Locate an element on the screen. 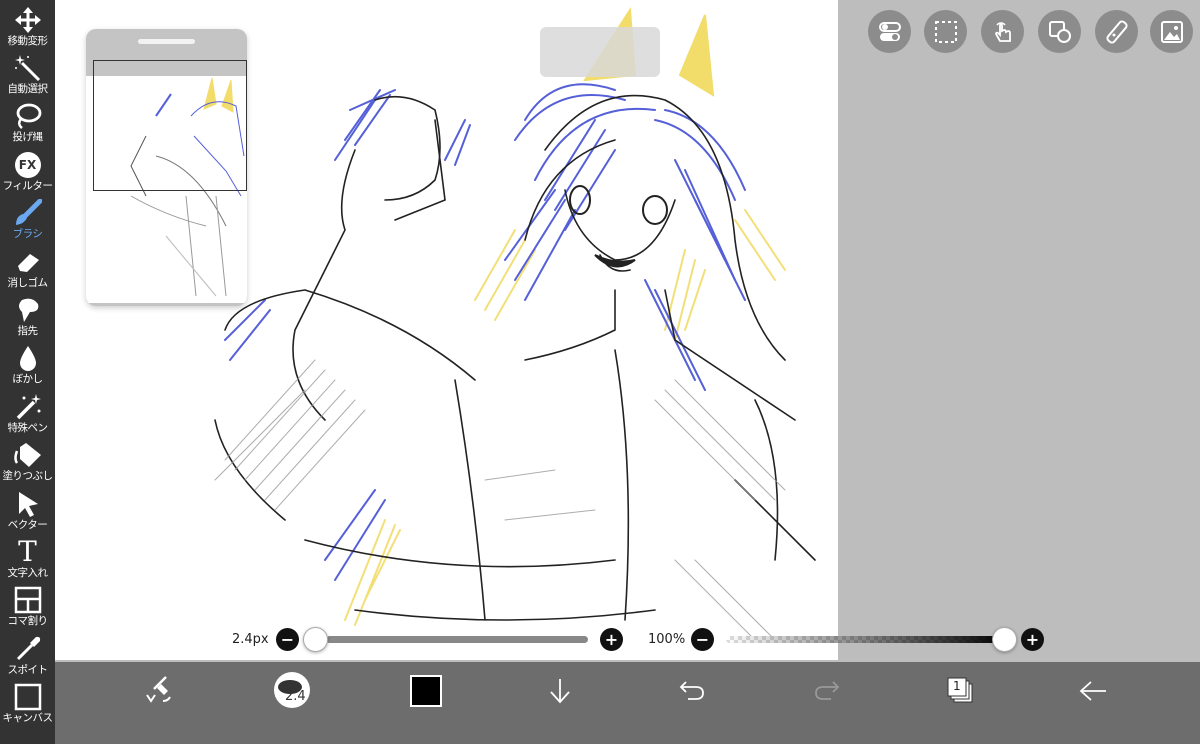  opacity-label: 100% is located at coordinates (667, 639).